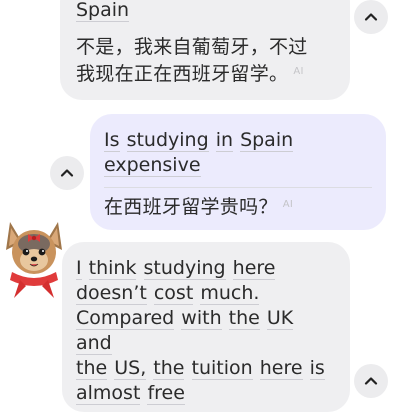 The height and width of the screenshot is (412, 400). Describe the element at coordinates (206, 393) in the screenshot. I see `text-line: almost free` at that location.